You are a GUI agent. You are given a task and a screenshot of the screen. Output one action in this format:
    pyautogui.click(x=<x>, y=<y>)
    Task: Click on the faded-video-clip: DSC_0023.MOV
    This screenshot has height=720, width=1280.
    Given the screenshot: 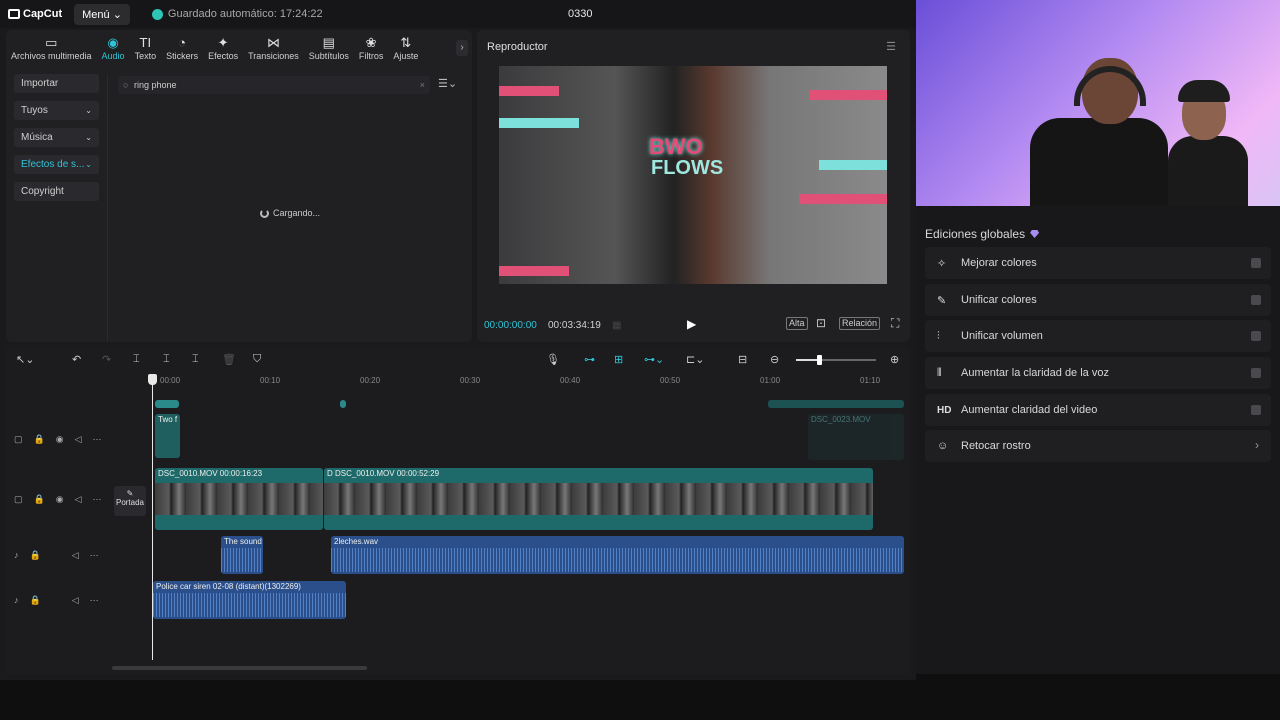 What is the action you would take?
    pyautogui.click(x=856, y=437)
    